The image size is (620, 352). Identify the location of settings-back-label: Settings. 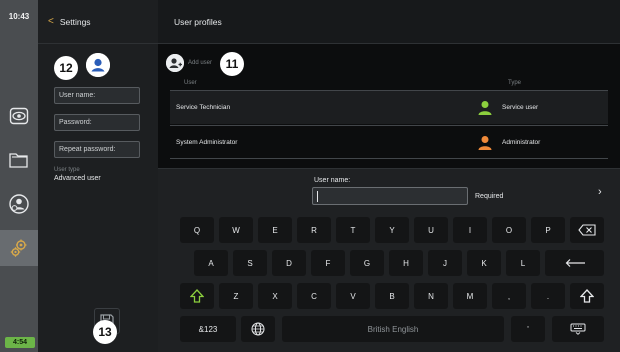
(75, 21).